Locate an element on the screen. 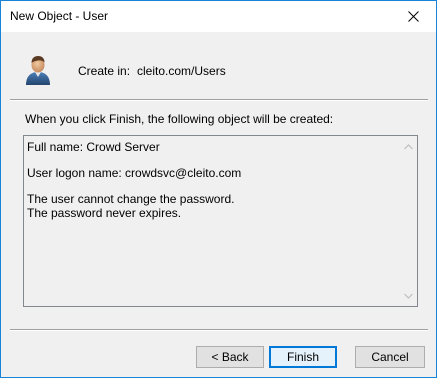  vertical-scrollbar is located at coordinates (408, 221).